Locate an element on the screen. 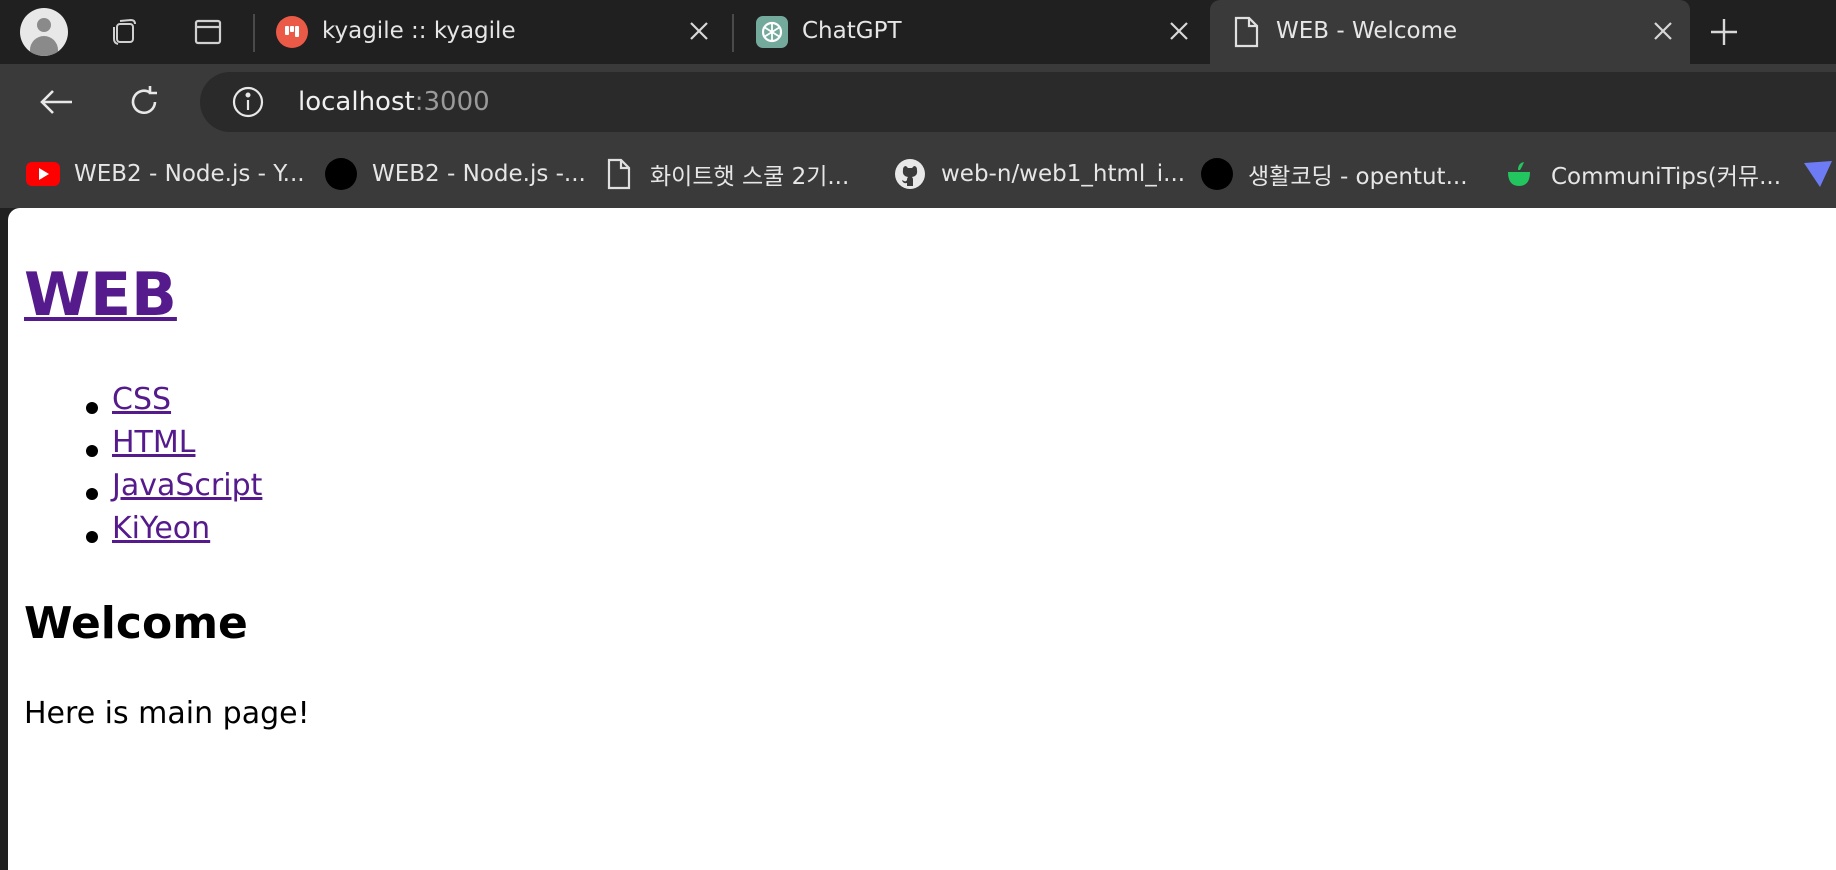 The height and width of the screenshot is (870, 1836). workspaces-icon is located at coordinates (124, 32).